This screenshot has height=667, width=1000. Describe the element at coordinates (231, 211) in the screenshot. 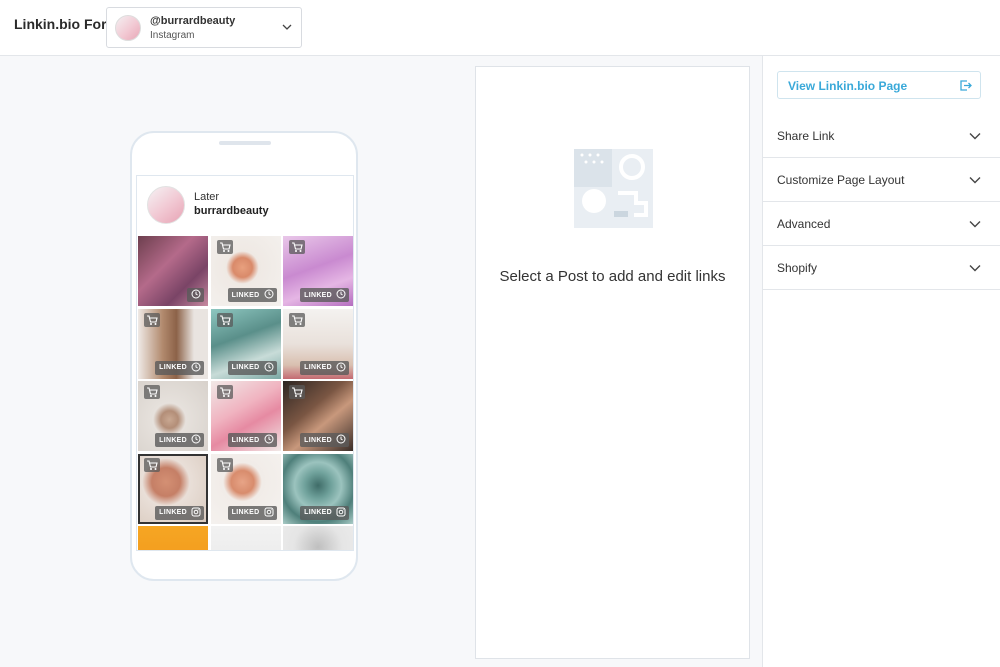

I see `profile-handle: burrardbeauty` at that location.